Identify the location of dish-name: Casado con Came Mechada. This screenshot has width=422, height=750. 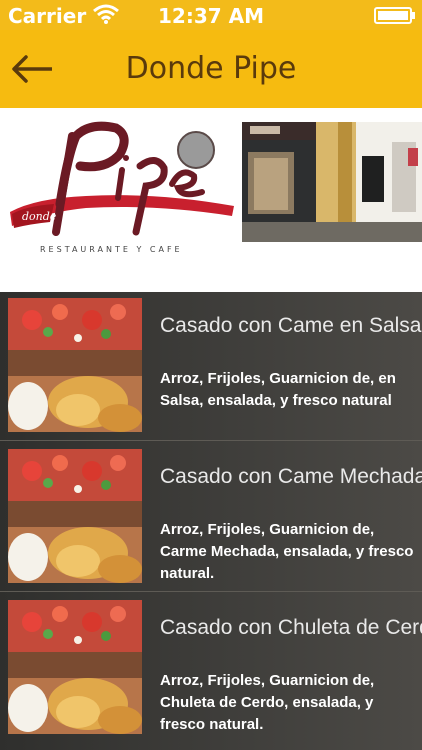
(291, 476).